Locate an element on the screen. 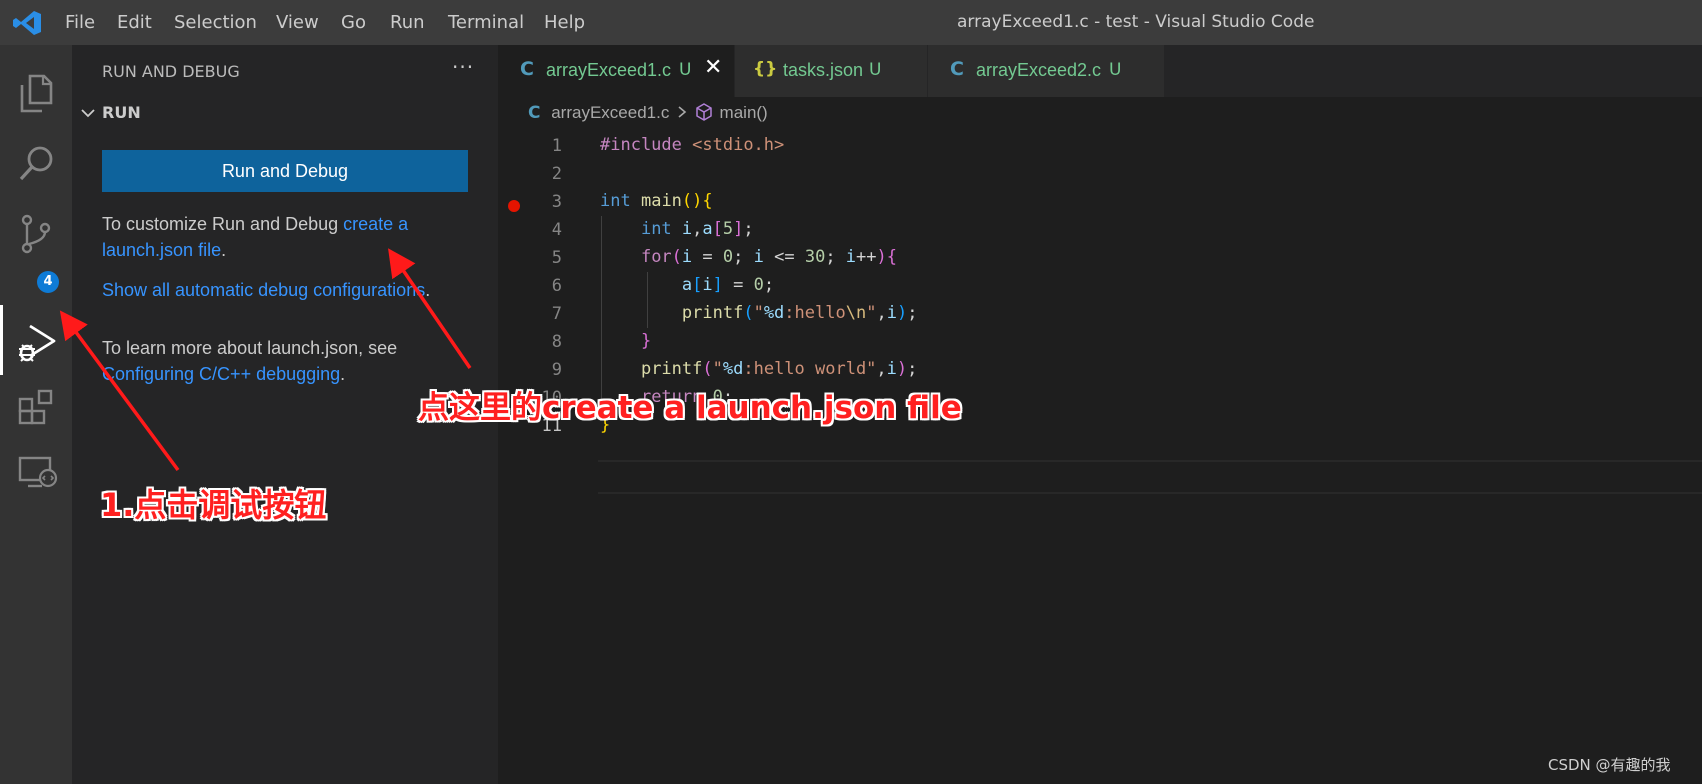 This screenshot has width=1702, height=784. tab-arrayexceed1: C arrayExceed1.c U ✕ is located at coordinates (616, 71).